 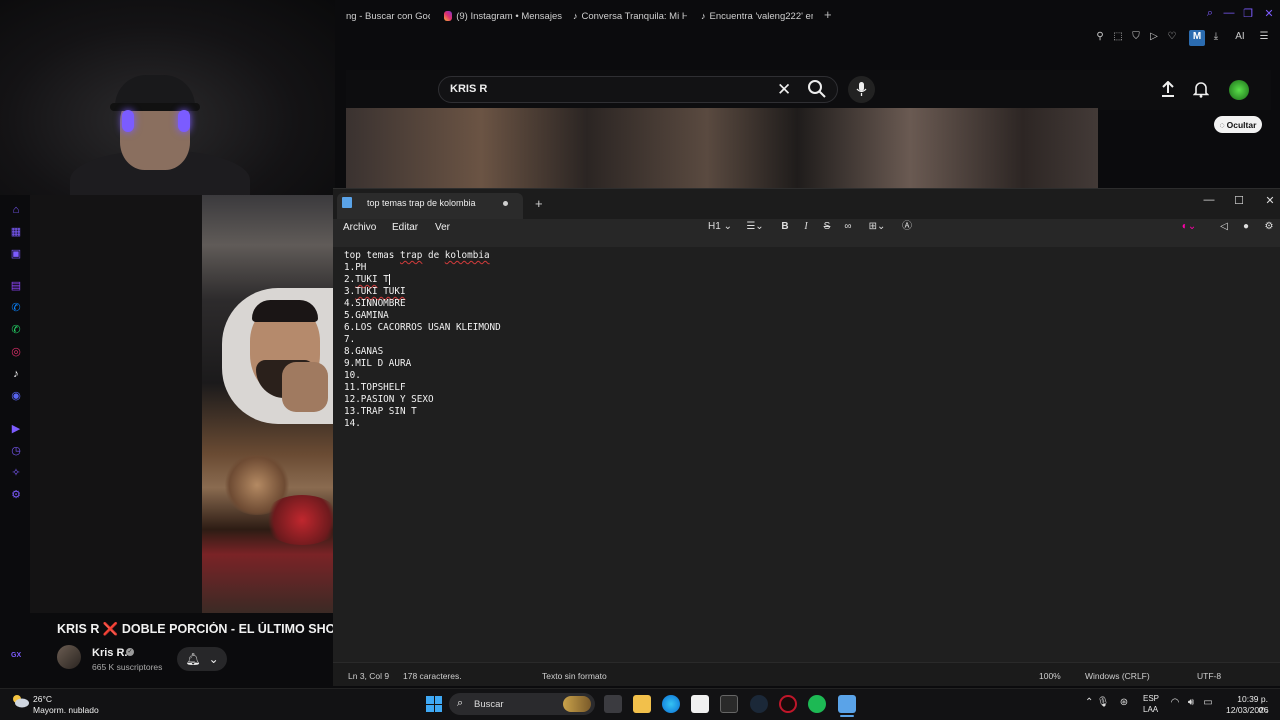 What do you see at coordinates (1209, 676) in the screenshot?
I see `encoding-status: UTF-8` at bounding box center [1209, 676].